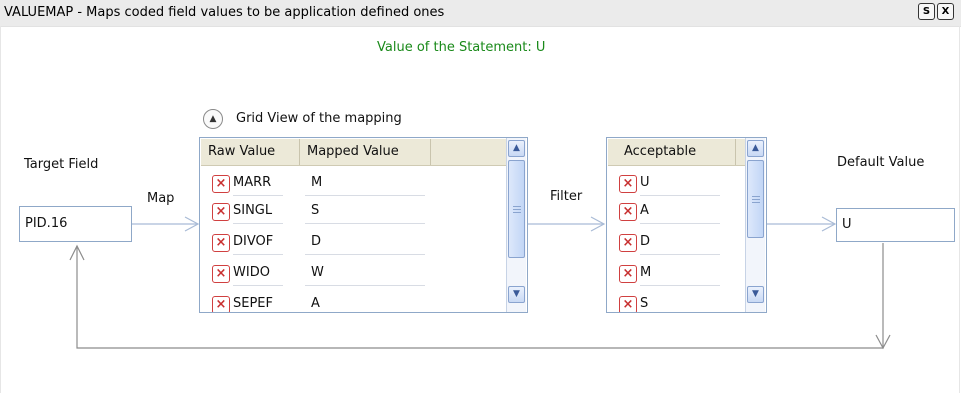 This screenshot has width=961, height=393. What do you see at coordinates (666, 241) in the screenshot?
I see `acceptable-value-cell: D` at bounding box center [666, 241].